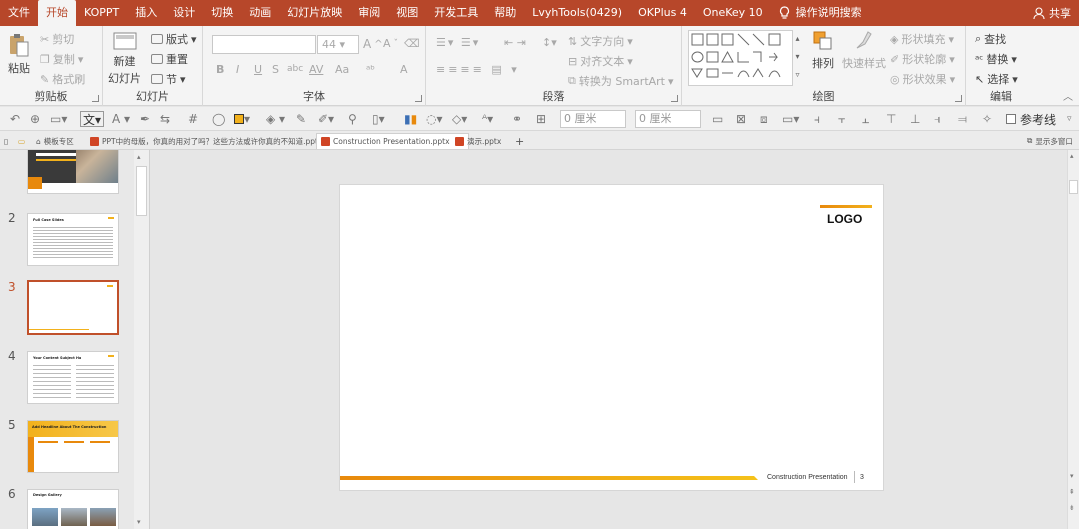 This screenshot has width=1079, height=529. Describe the element at coordinates (378, 119) in the screenshot. I see `format-mini-icon: ▯▾` at that location.